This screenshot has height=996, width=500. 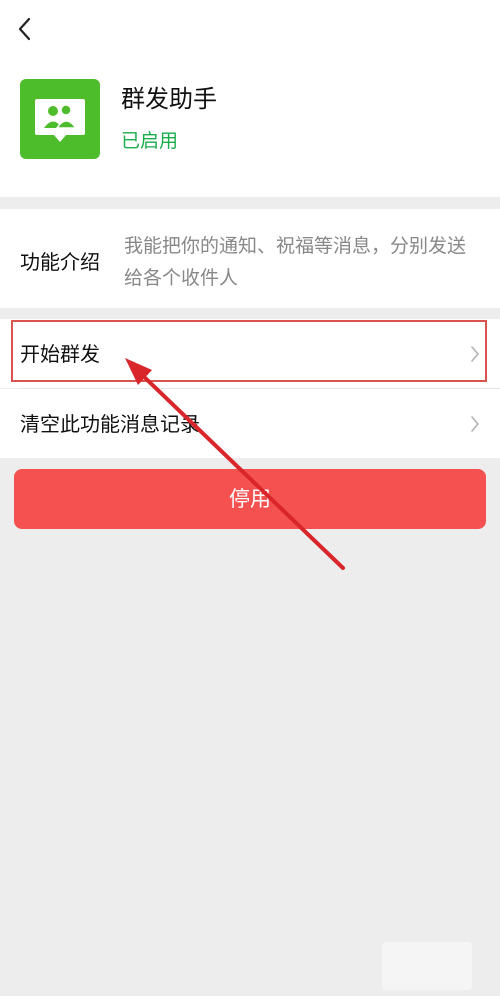 What do you see at coordinates (110, 424) in the screenshot?
I see `clear-history-label: 清空此功能消息记录` at bounding box center [110, 424].